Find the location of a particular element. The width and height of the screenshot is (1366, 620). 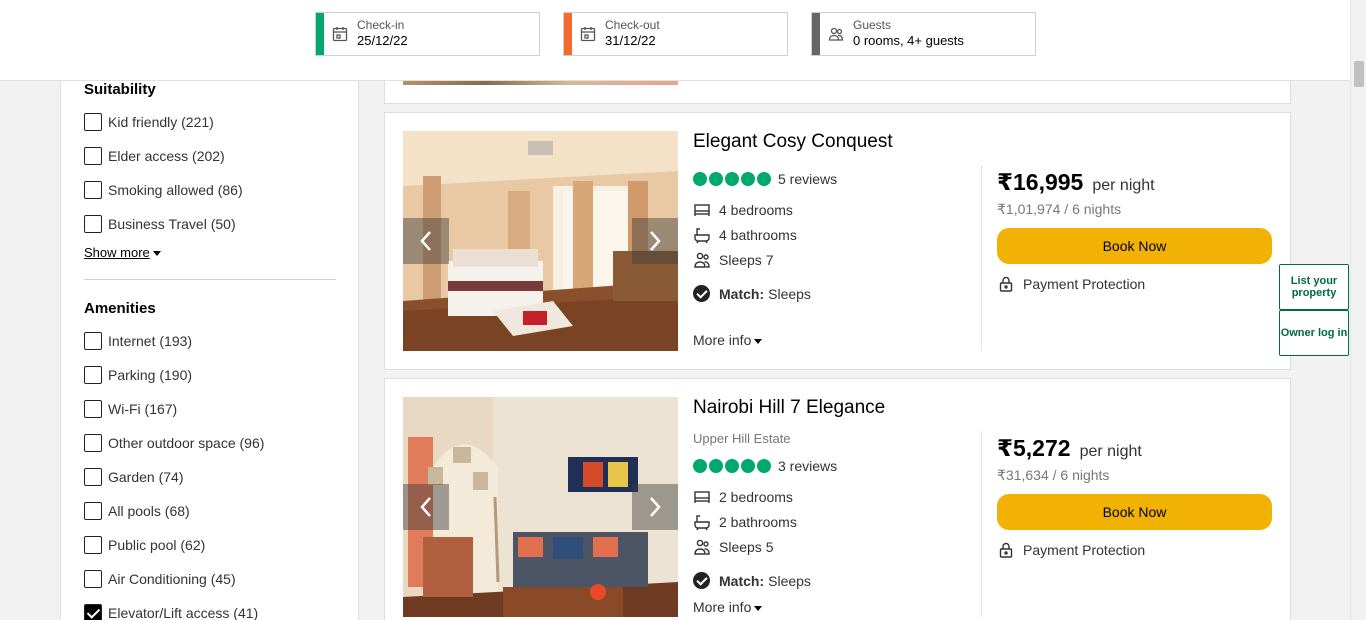

checkin-strip is located at coordinates (320, 34).